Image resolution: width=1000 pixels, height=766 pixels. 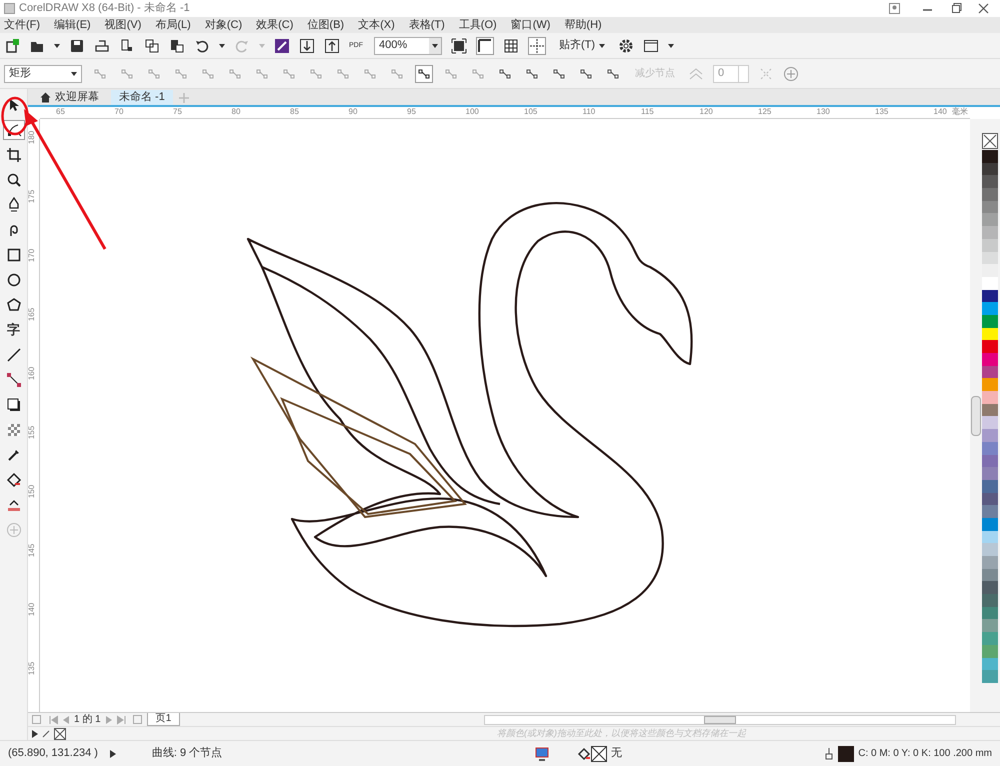 I want to click on reduce-nodes-label: 减少节点, so click(x=655, y=73).